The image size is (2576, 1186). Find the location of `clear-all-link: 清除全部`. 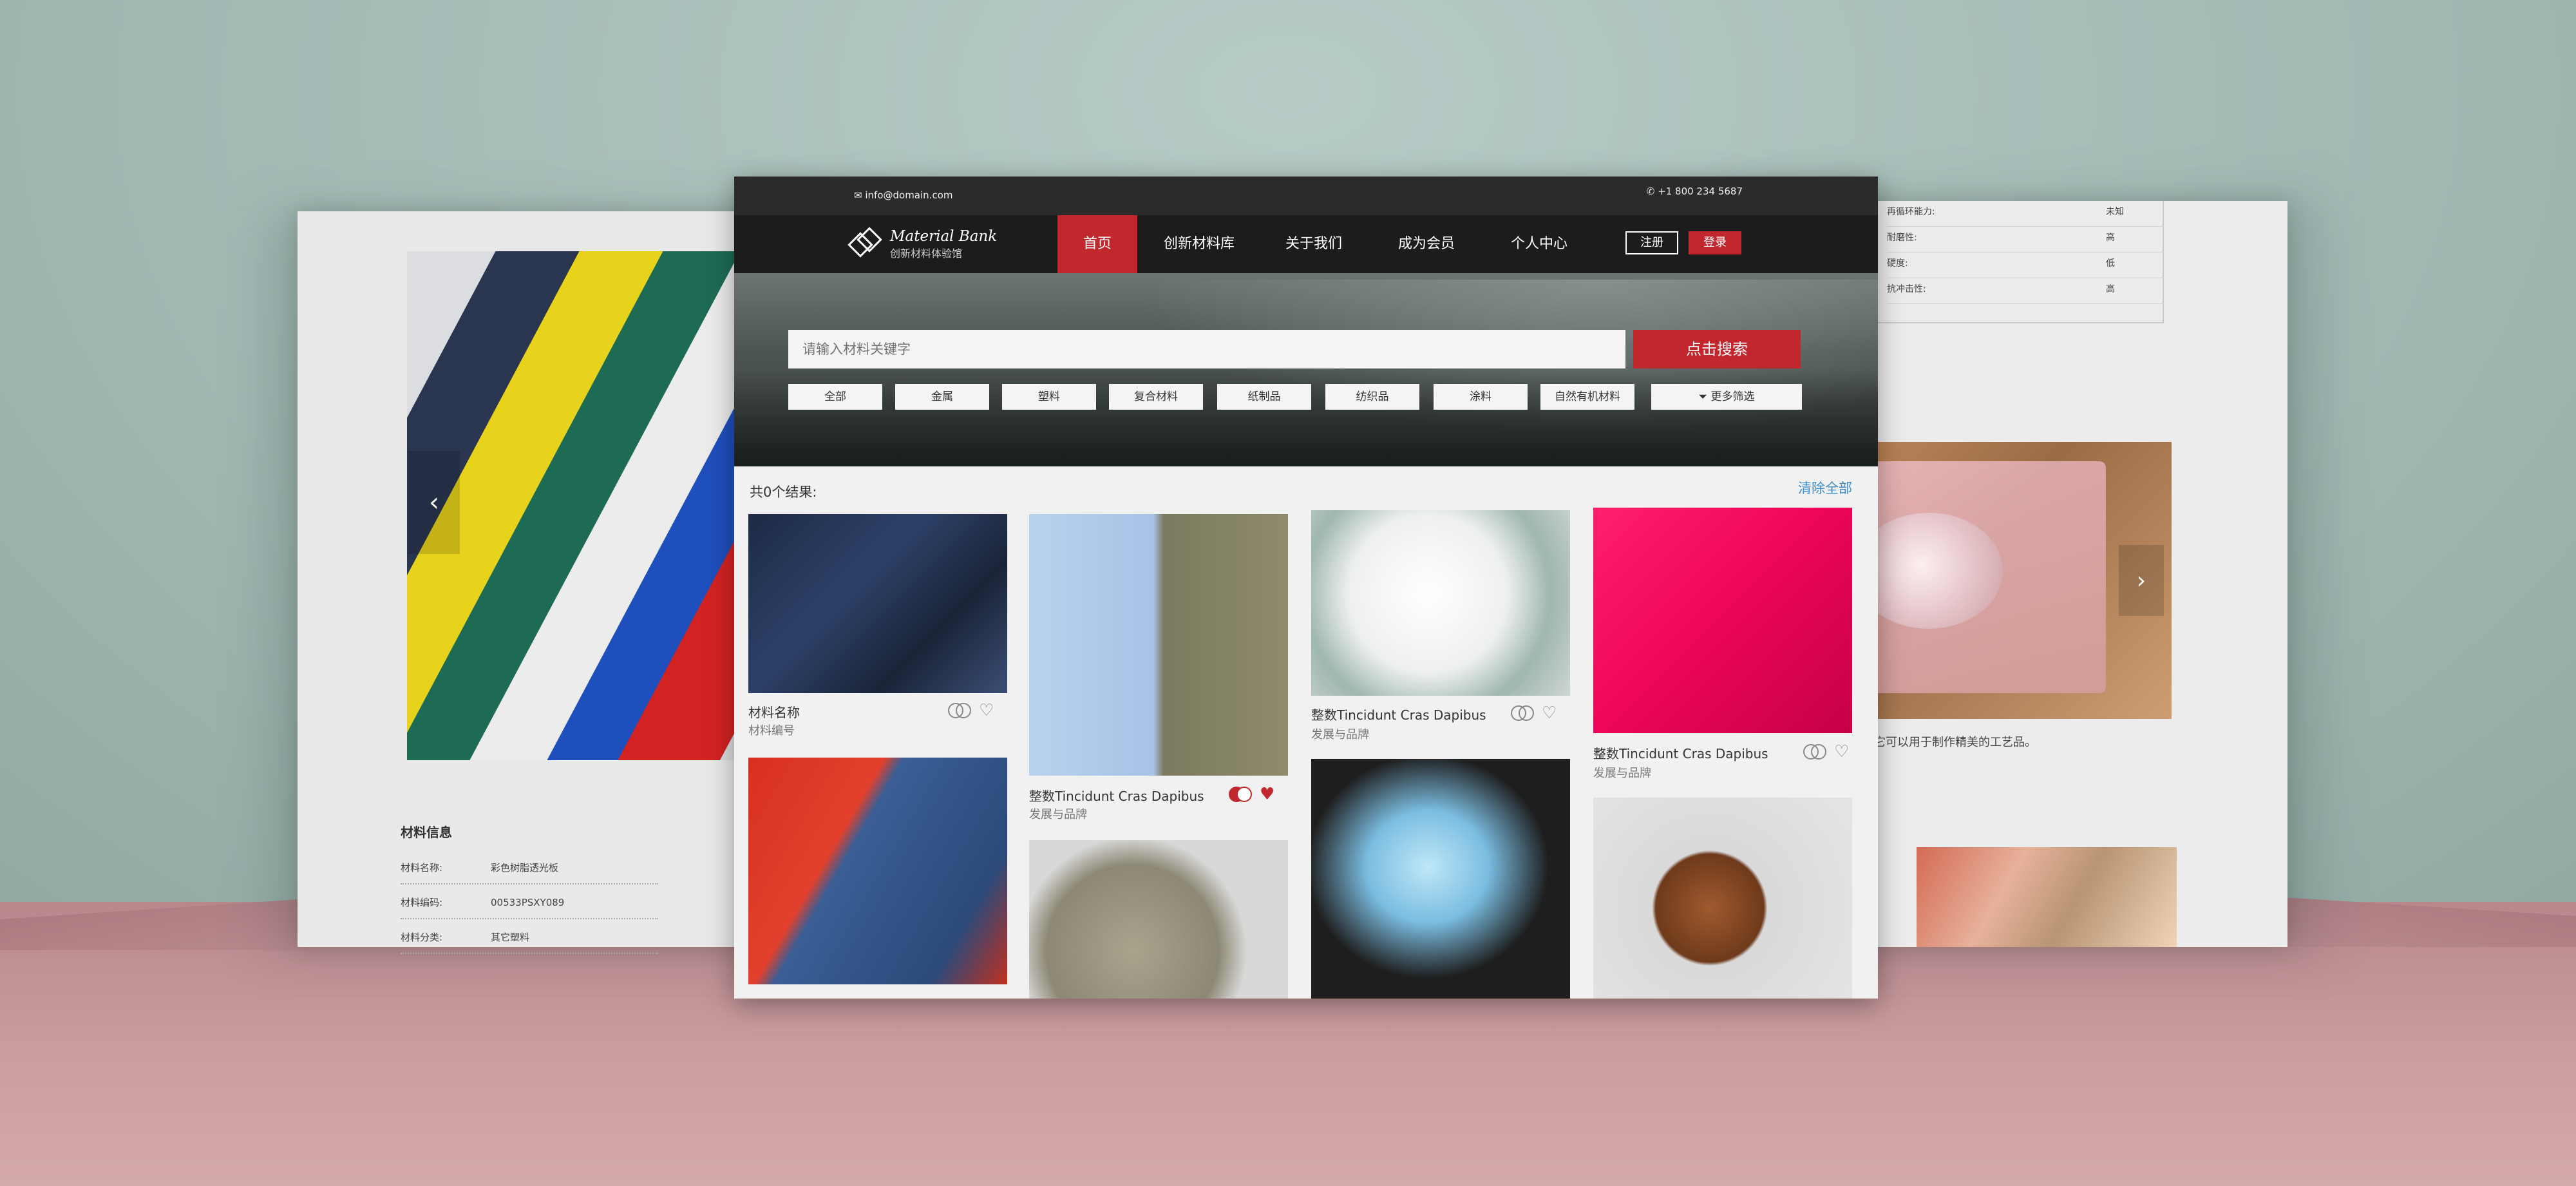

clear-all-link: 清除全部 is located at coordinates (1825, 488).